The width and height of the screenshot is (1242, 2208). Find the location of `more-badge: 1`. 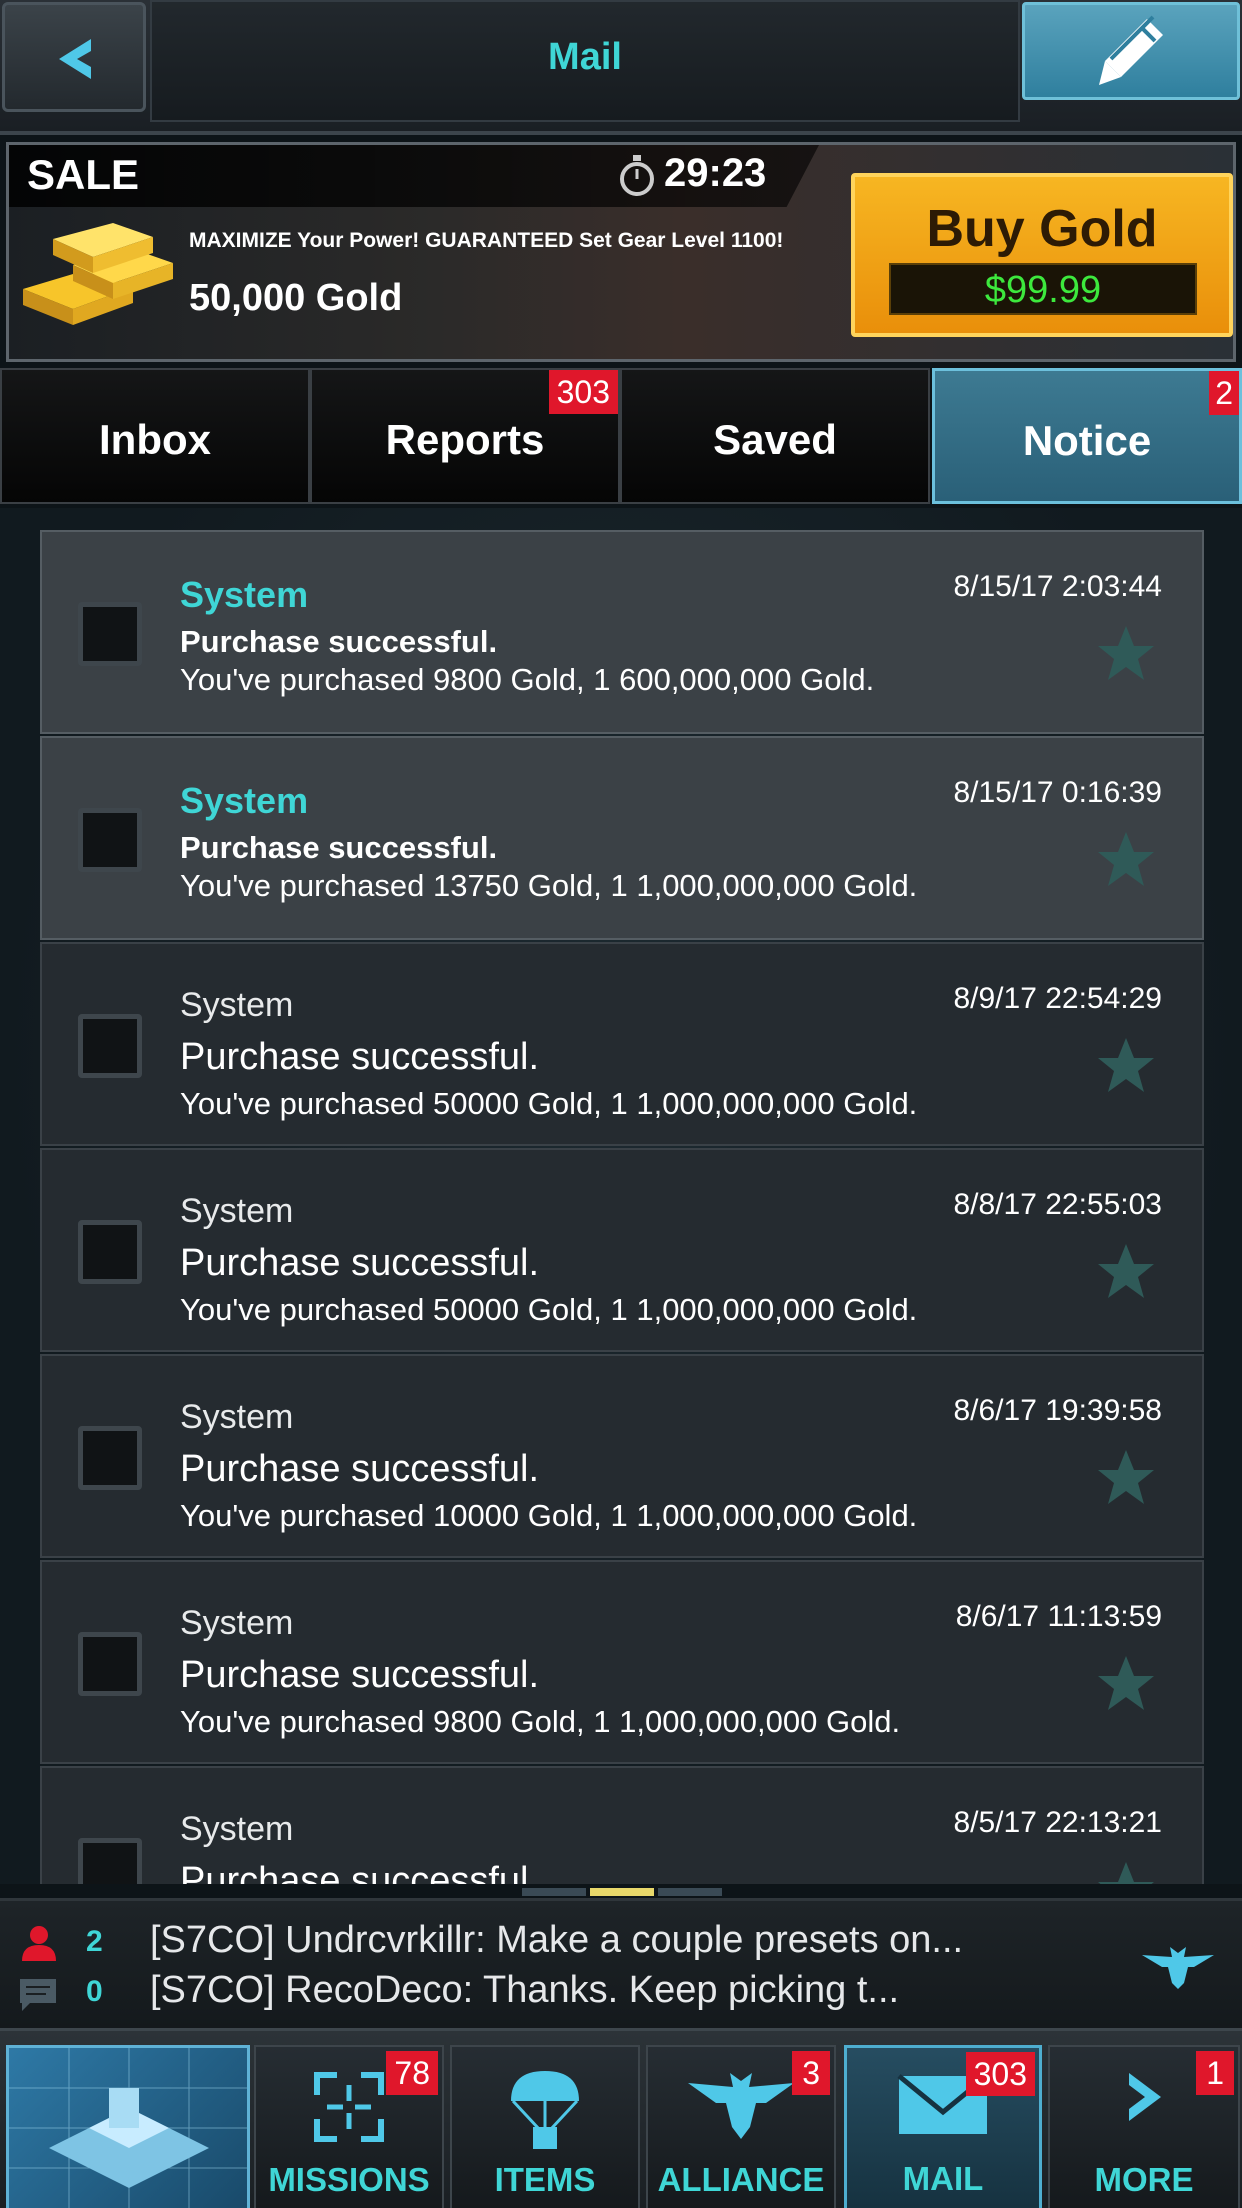

more-badge: 1 is located at coordinates (1215, 2073).